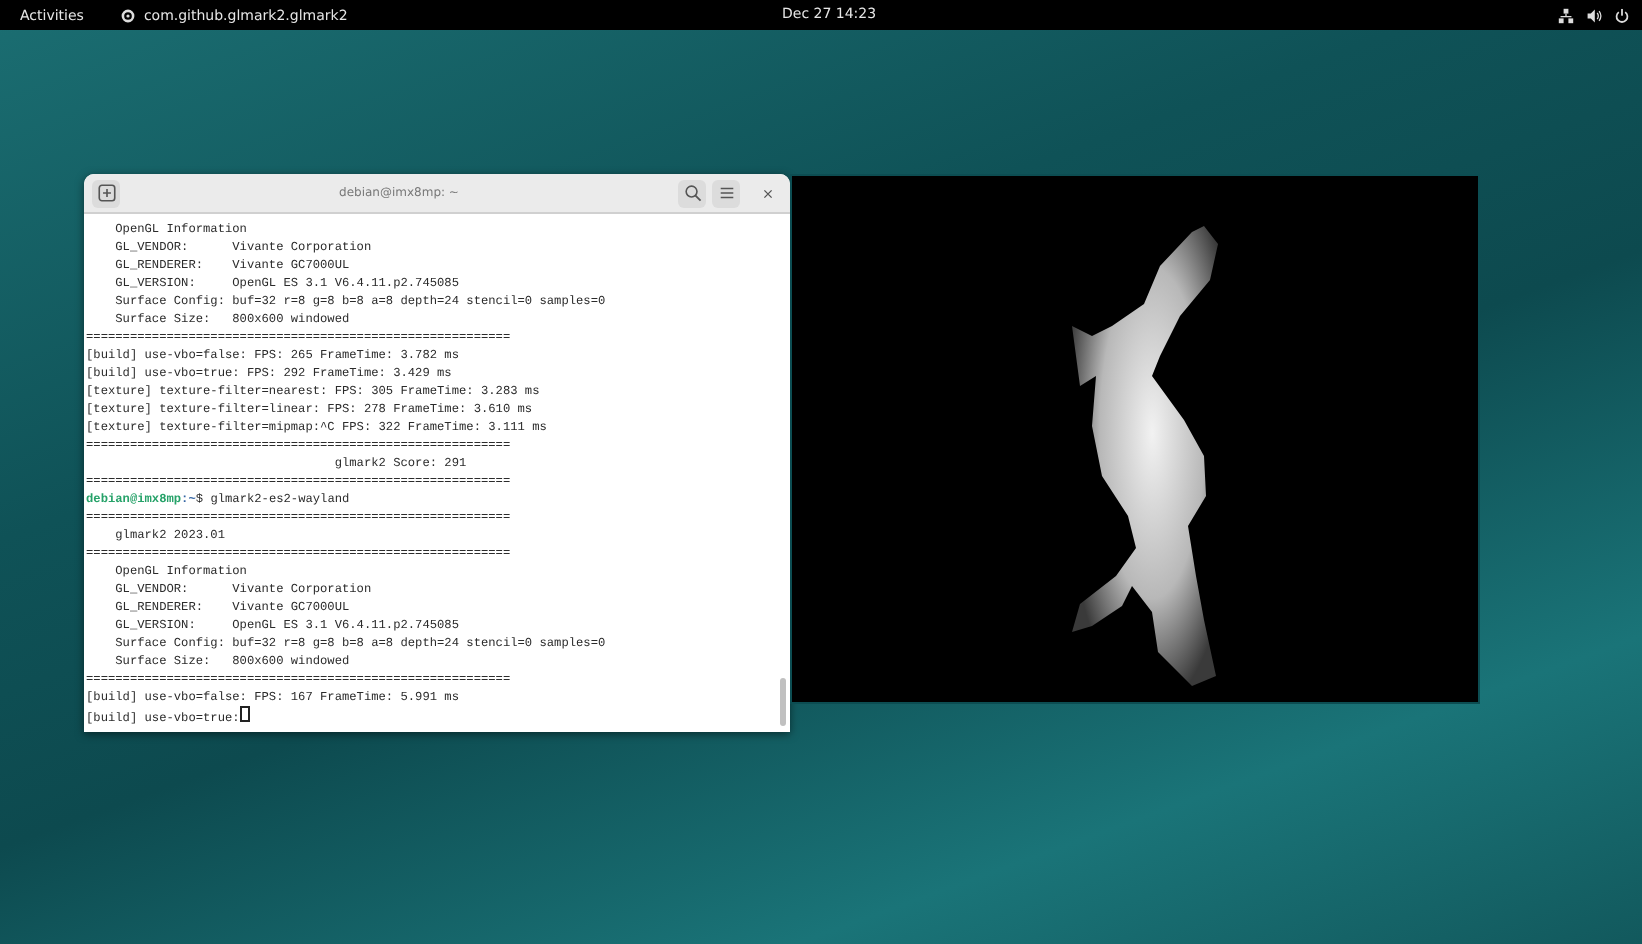 The height and width of the screenshot is (944, 1642). Describe the element at coordinates (1622, 15) in the screenshot. I see `power-icon` at that location.